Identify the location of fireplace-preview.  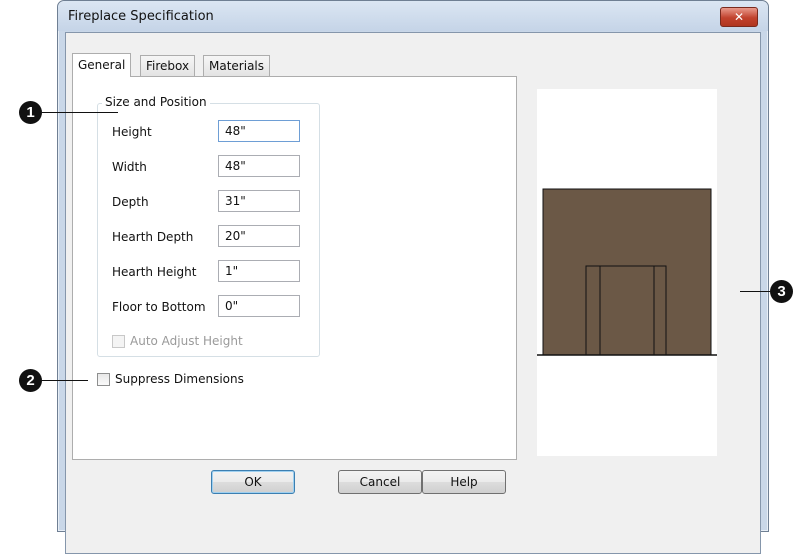
(627, 272).